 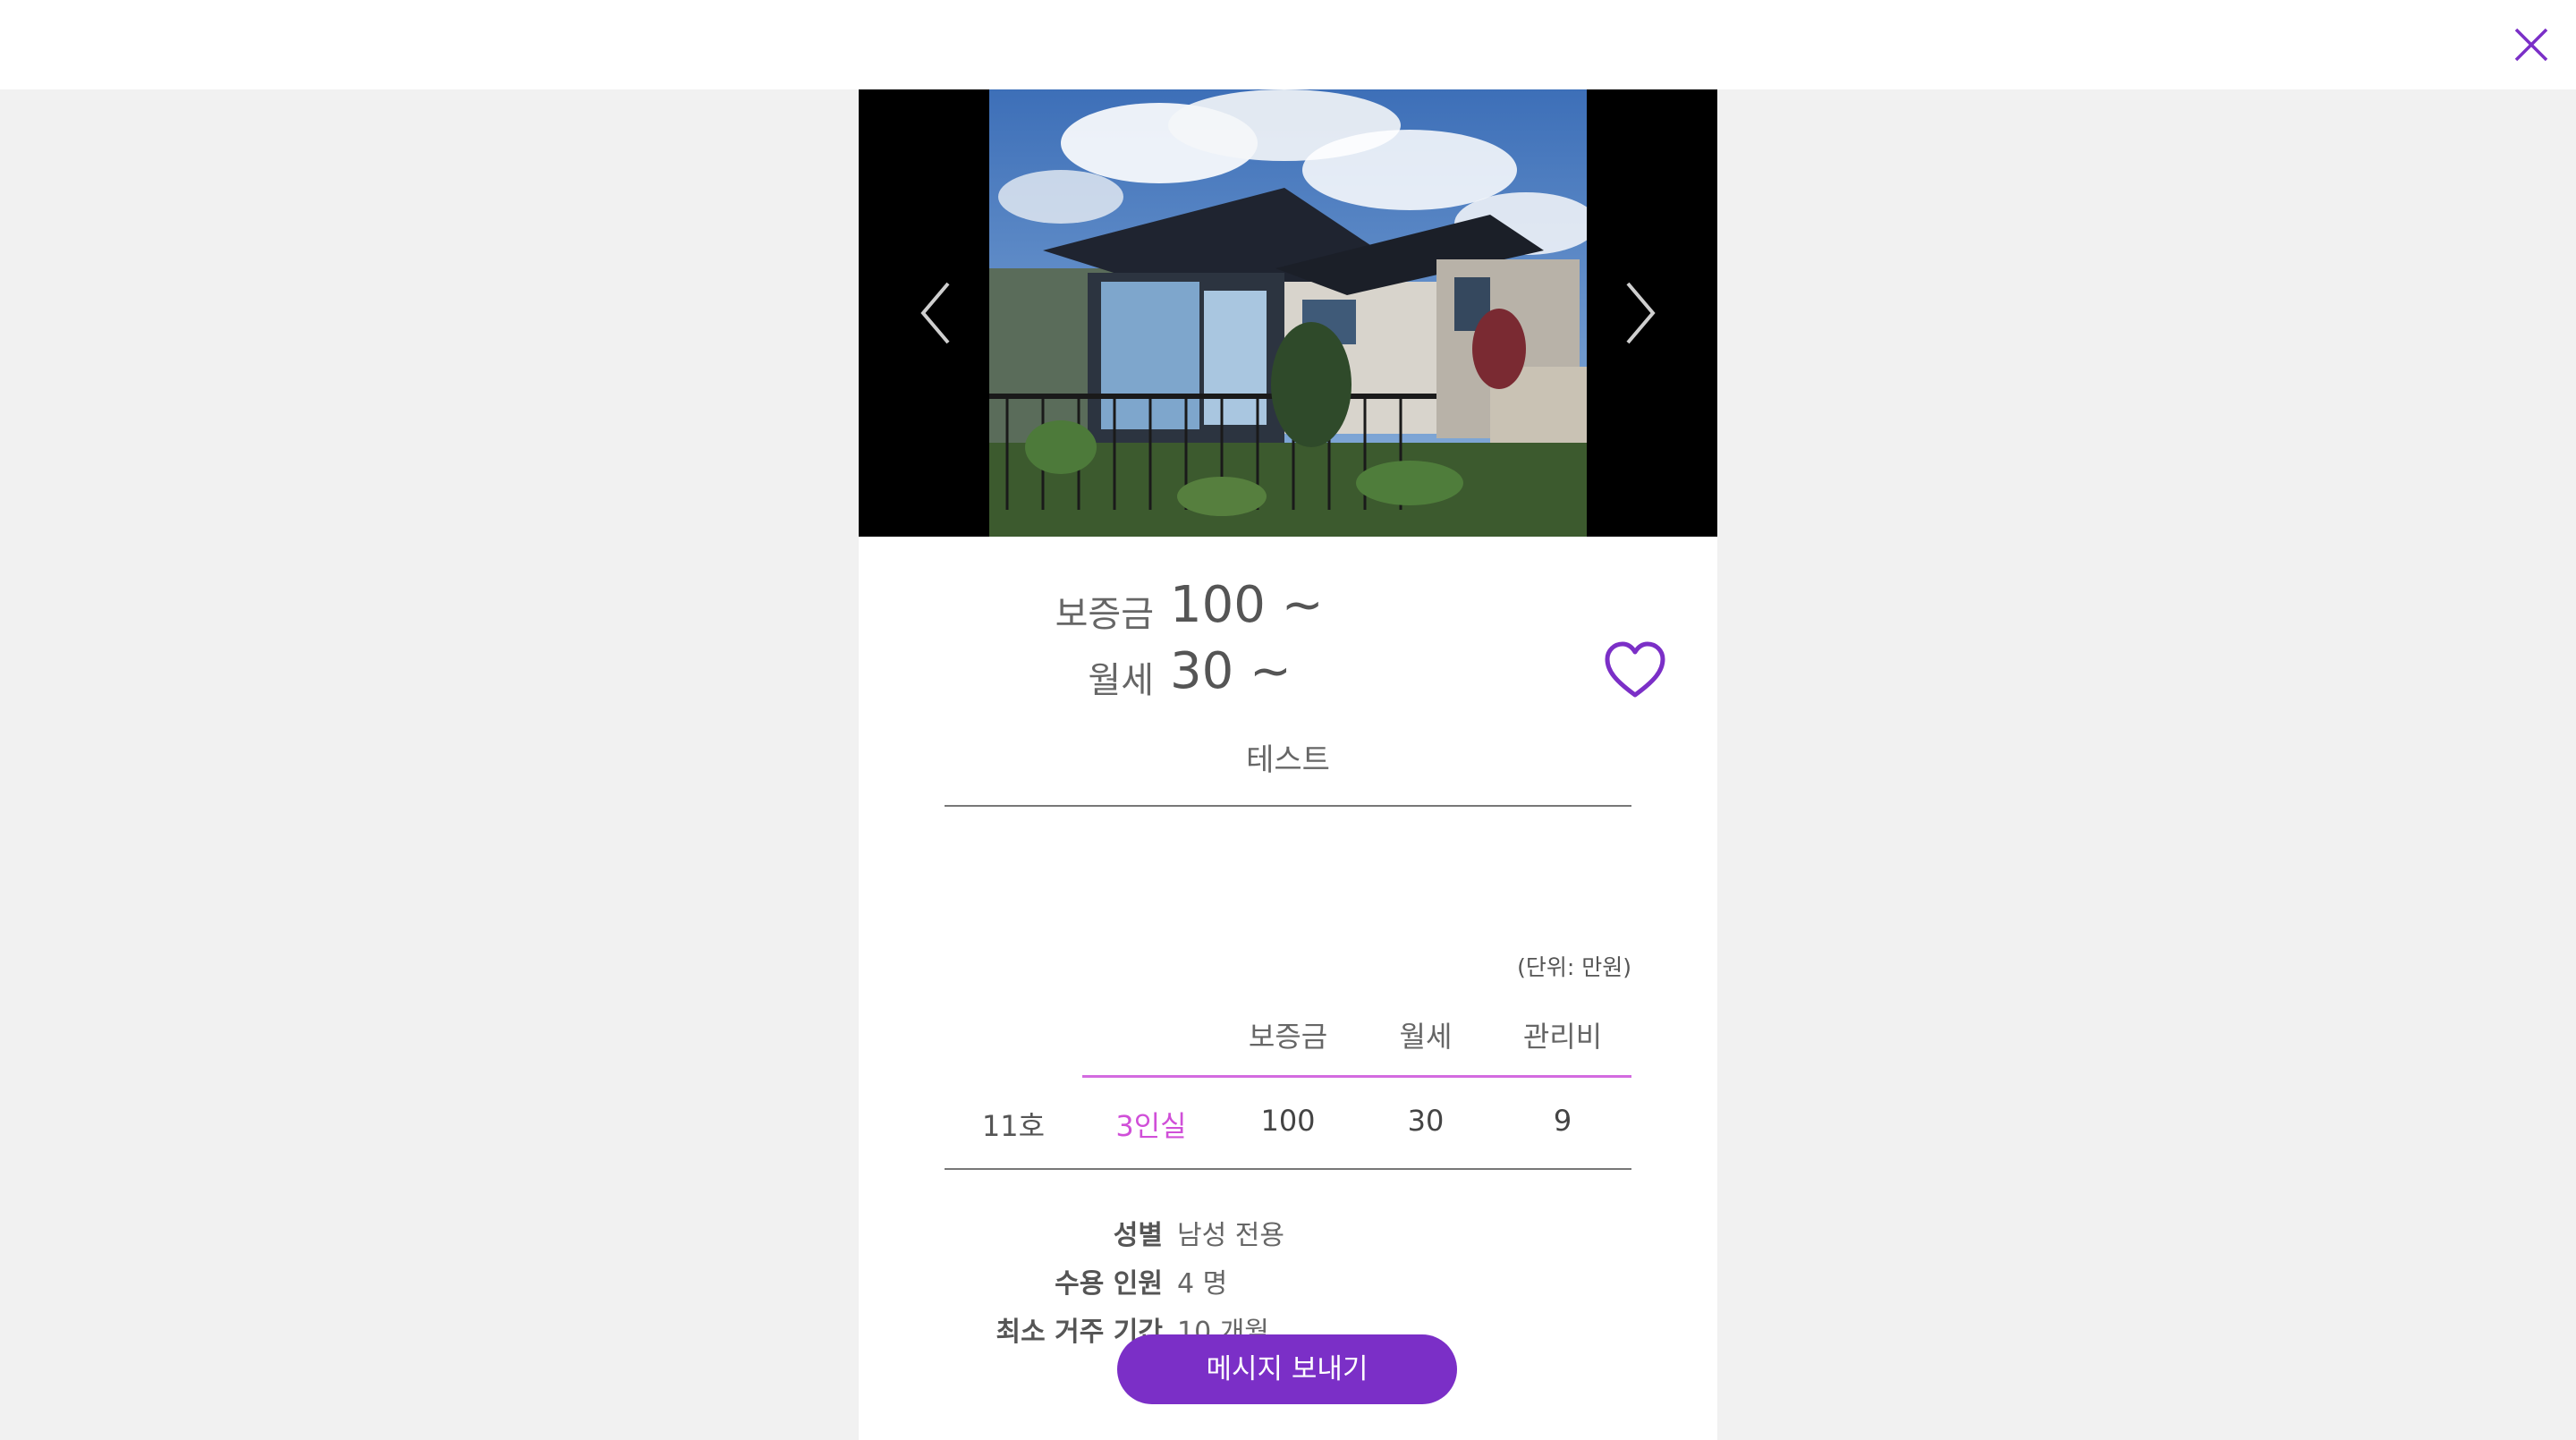 I want to click on deposit-row: 보증금, so click(x=1006, y=607).